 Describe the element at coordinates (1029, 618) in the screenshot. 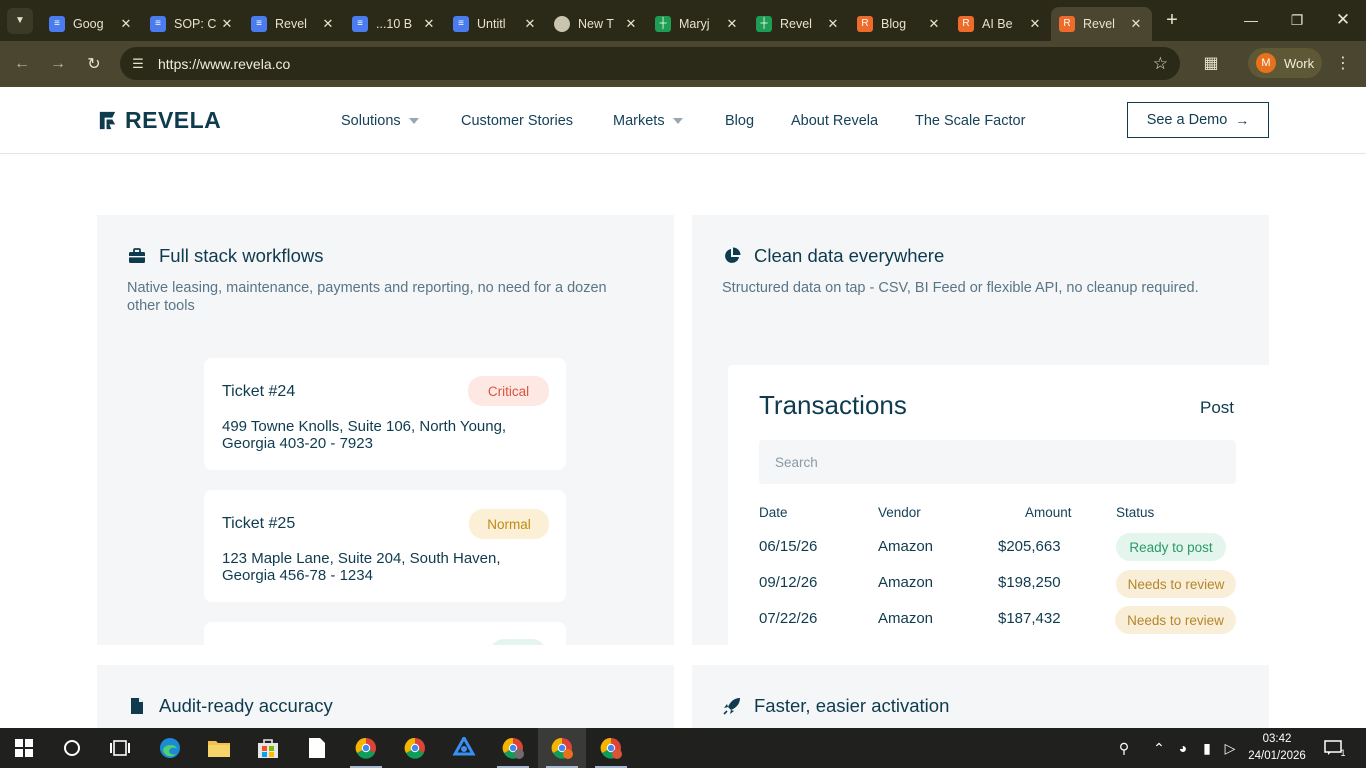

I see `cell-amount: $187,432` at that location.